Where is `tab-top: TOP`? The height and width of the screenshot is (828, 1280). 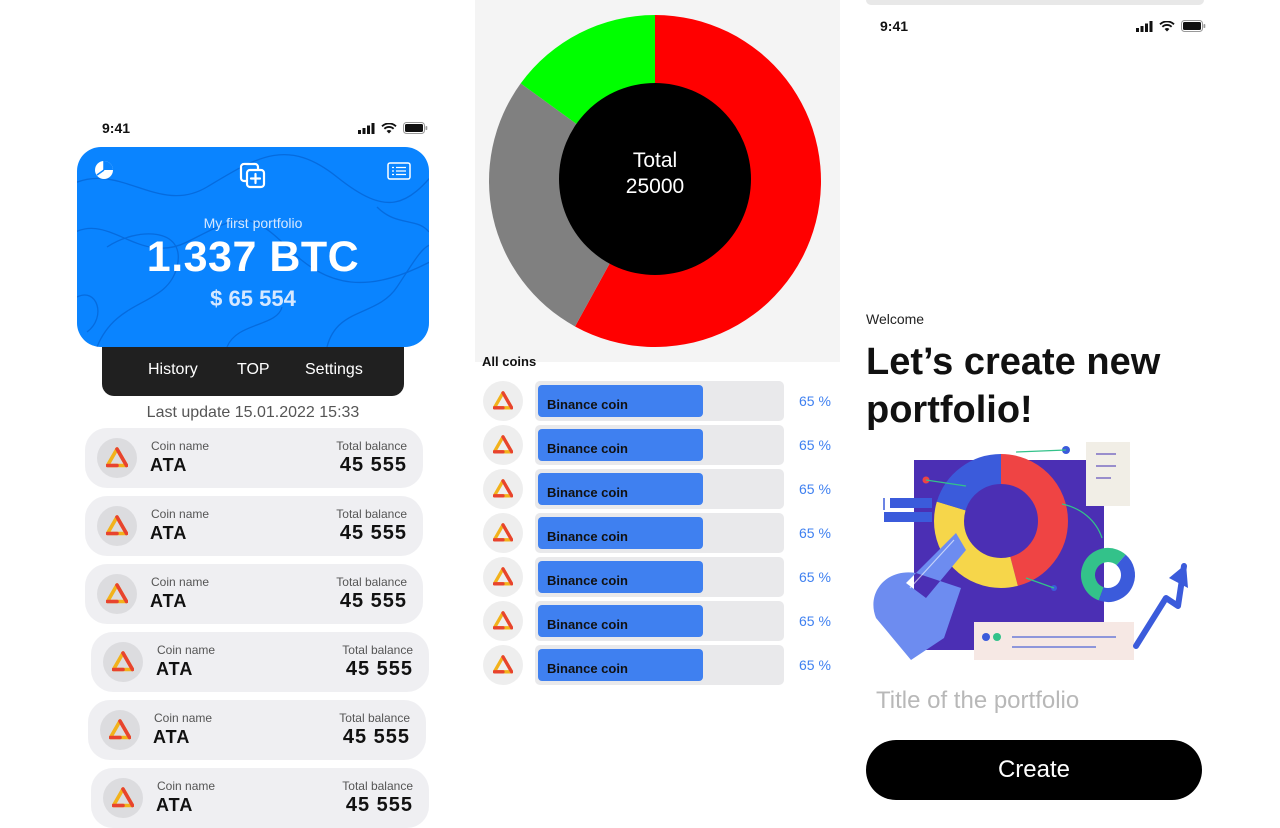 tab-top: TOP is located at coordinates (253, 370).